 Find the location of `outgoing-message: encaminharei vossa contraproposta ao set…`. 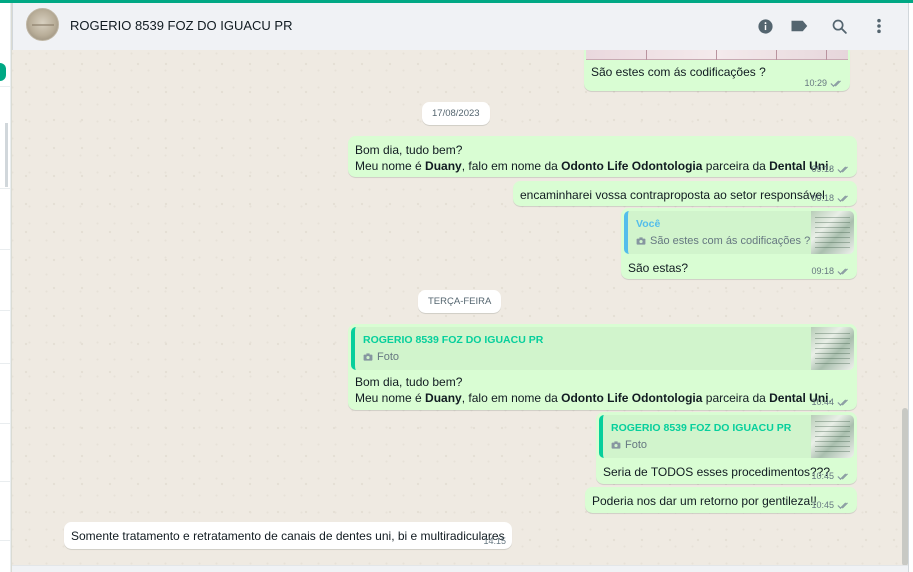

outgoing-message: encaminharei vossa contraproposta ao set… is located at coordinates (685, 193).